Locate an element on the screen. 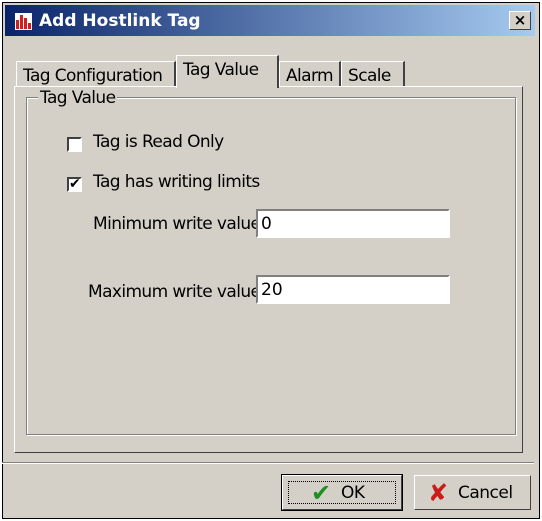 The image size is (542, 521). tab-label: Tag Value is located at coordinates (221, 70).